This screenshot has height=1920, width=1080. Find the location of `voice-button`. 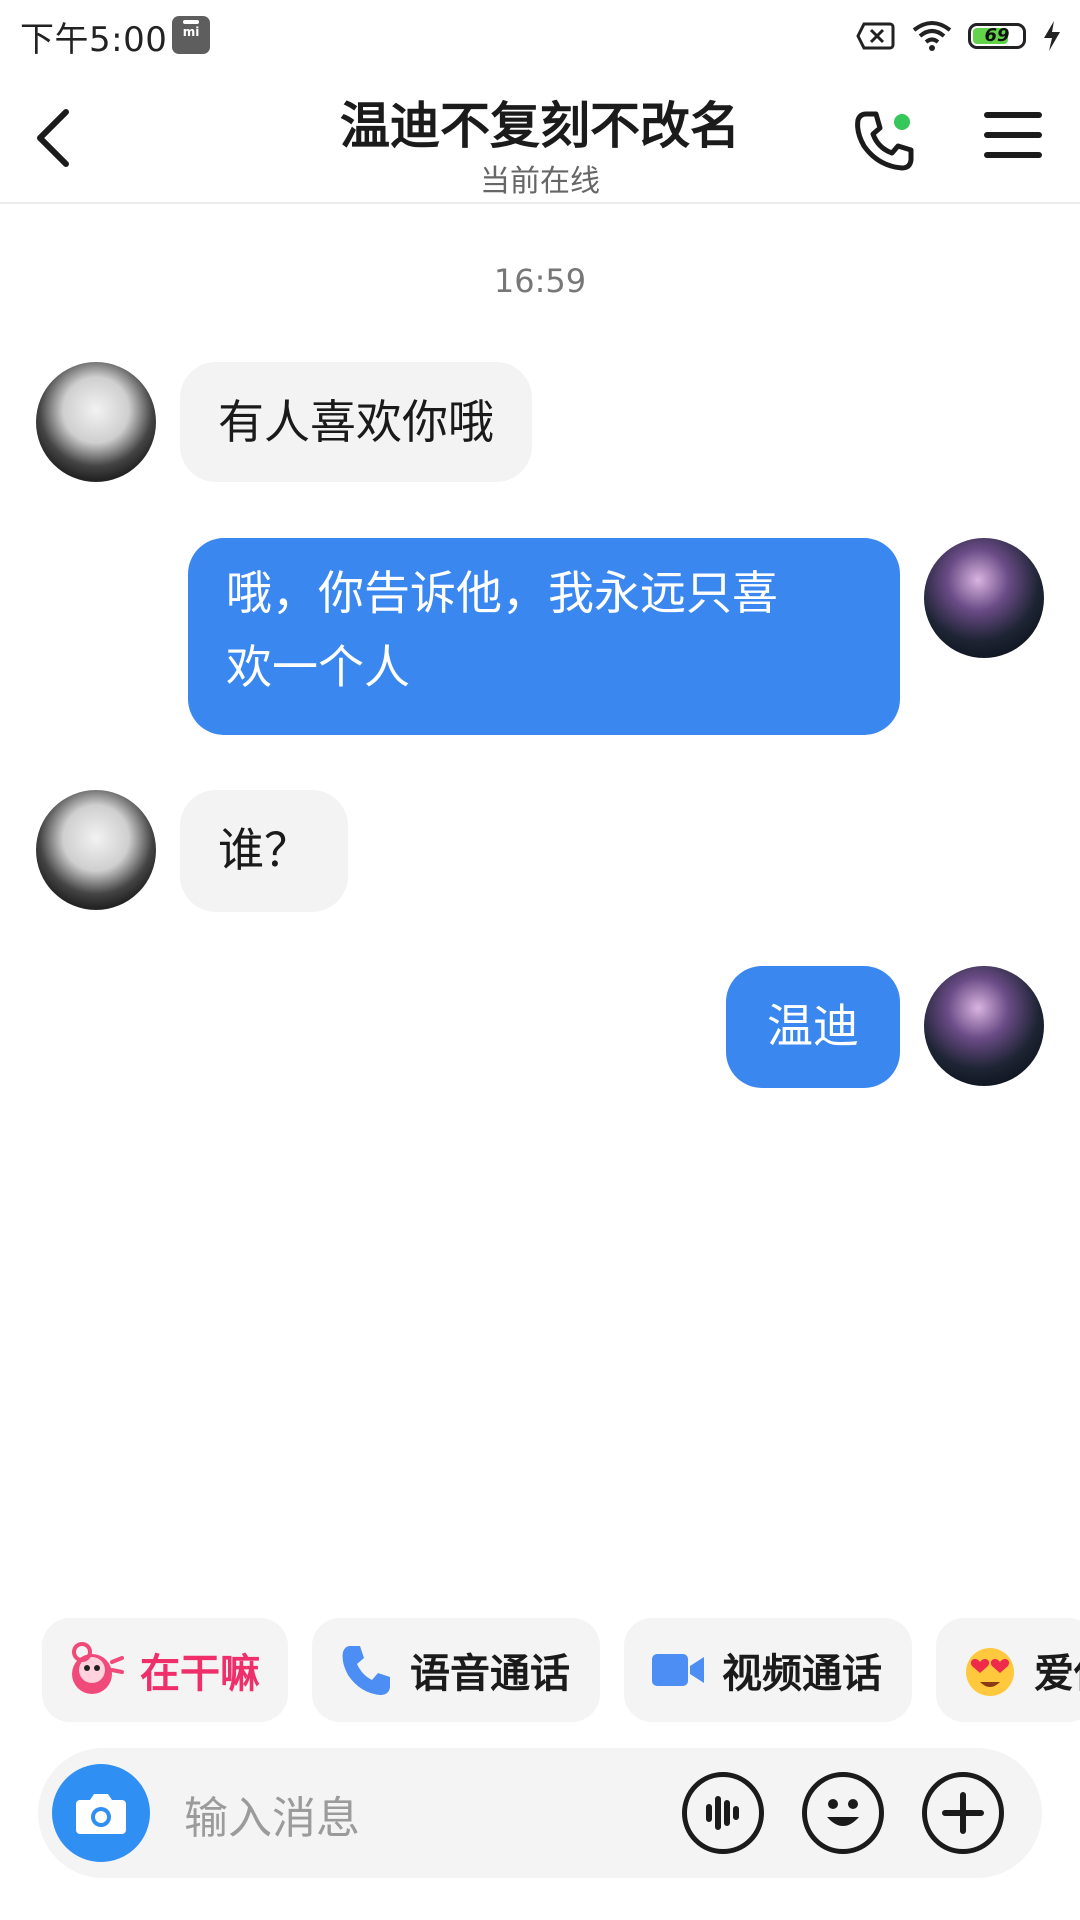

voice-button is located at coordinates (723, 1813).